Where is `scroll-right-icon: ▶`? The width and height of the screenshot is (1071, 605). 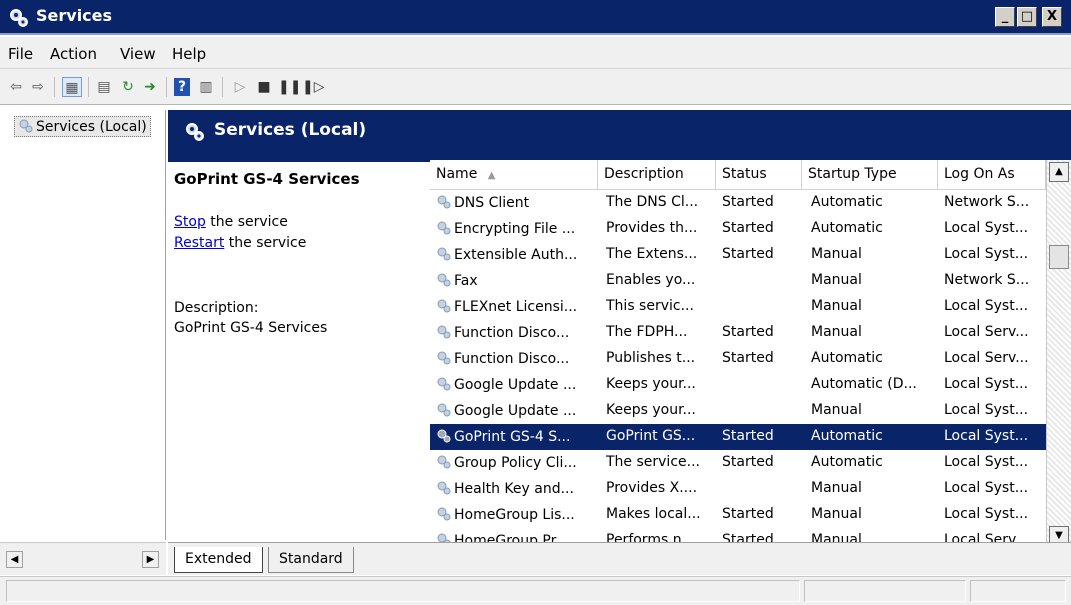 scroll-right-icon: ▶ is located at coordinates (150, 559).